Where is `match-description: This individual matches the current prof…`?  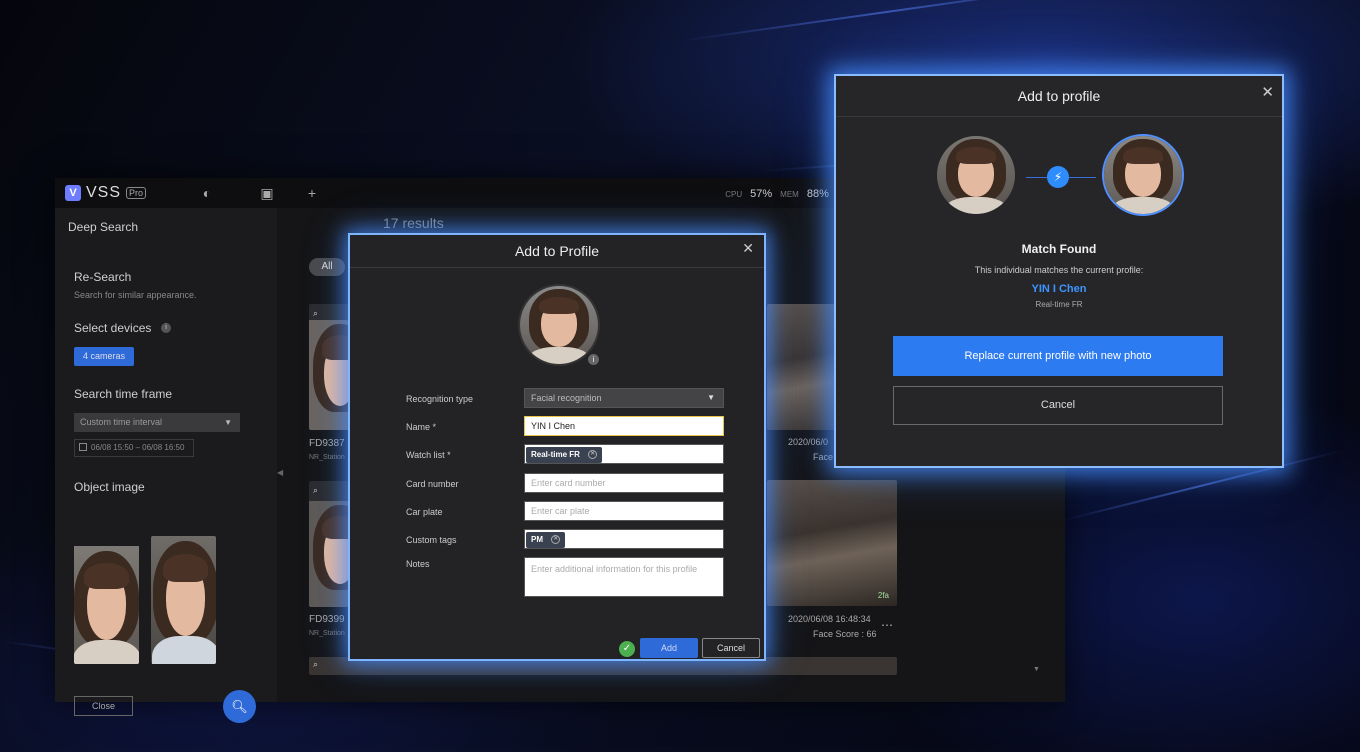 match-description: This individual matches the current prof… is located at coordinates (1059, 270).